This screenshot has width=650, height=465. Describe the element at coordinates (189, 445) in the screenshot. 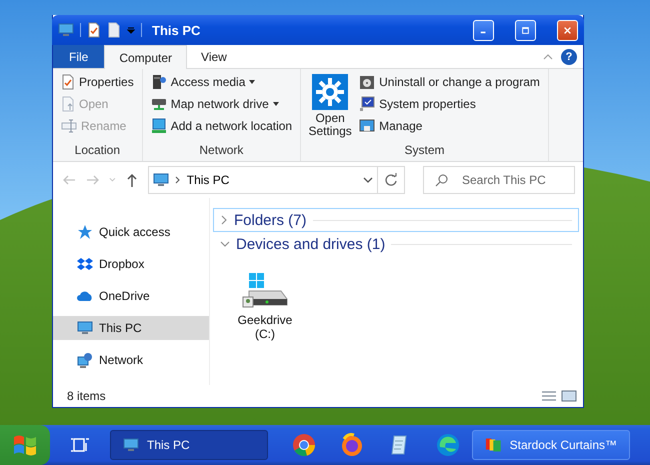

I see `taskbar-button: This PC` at that location.